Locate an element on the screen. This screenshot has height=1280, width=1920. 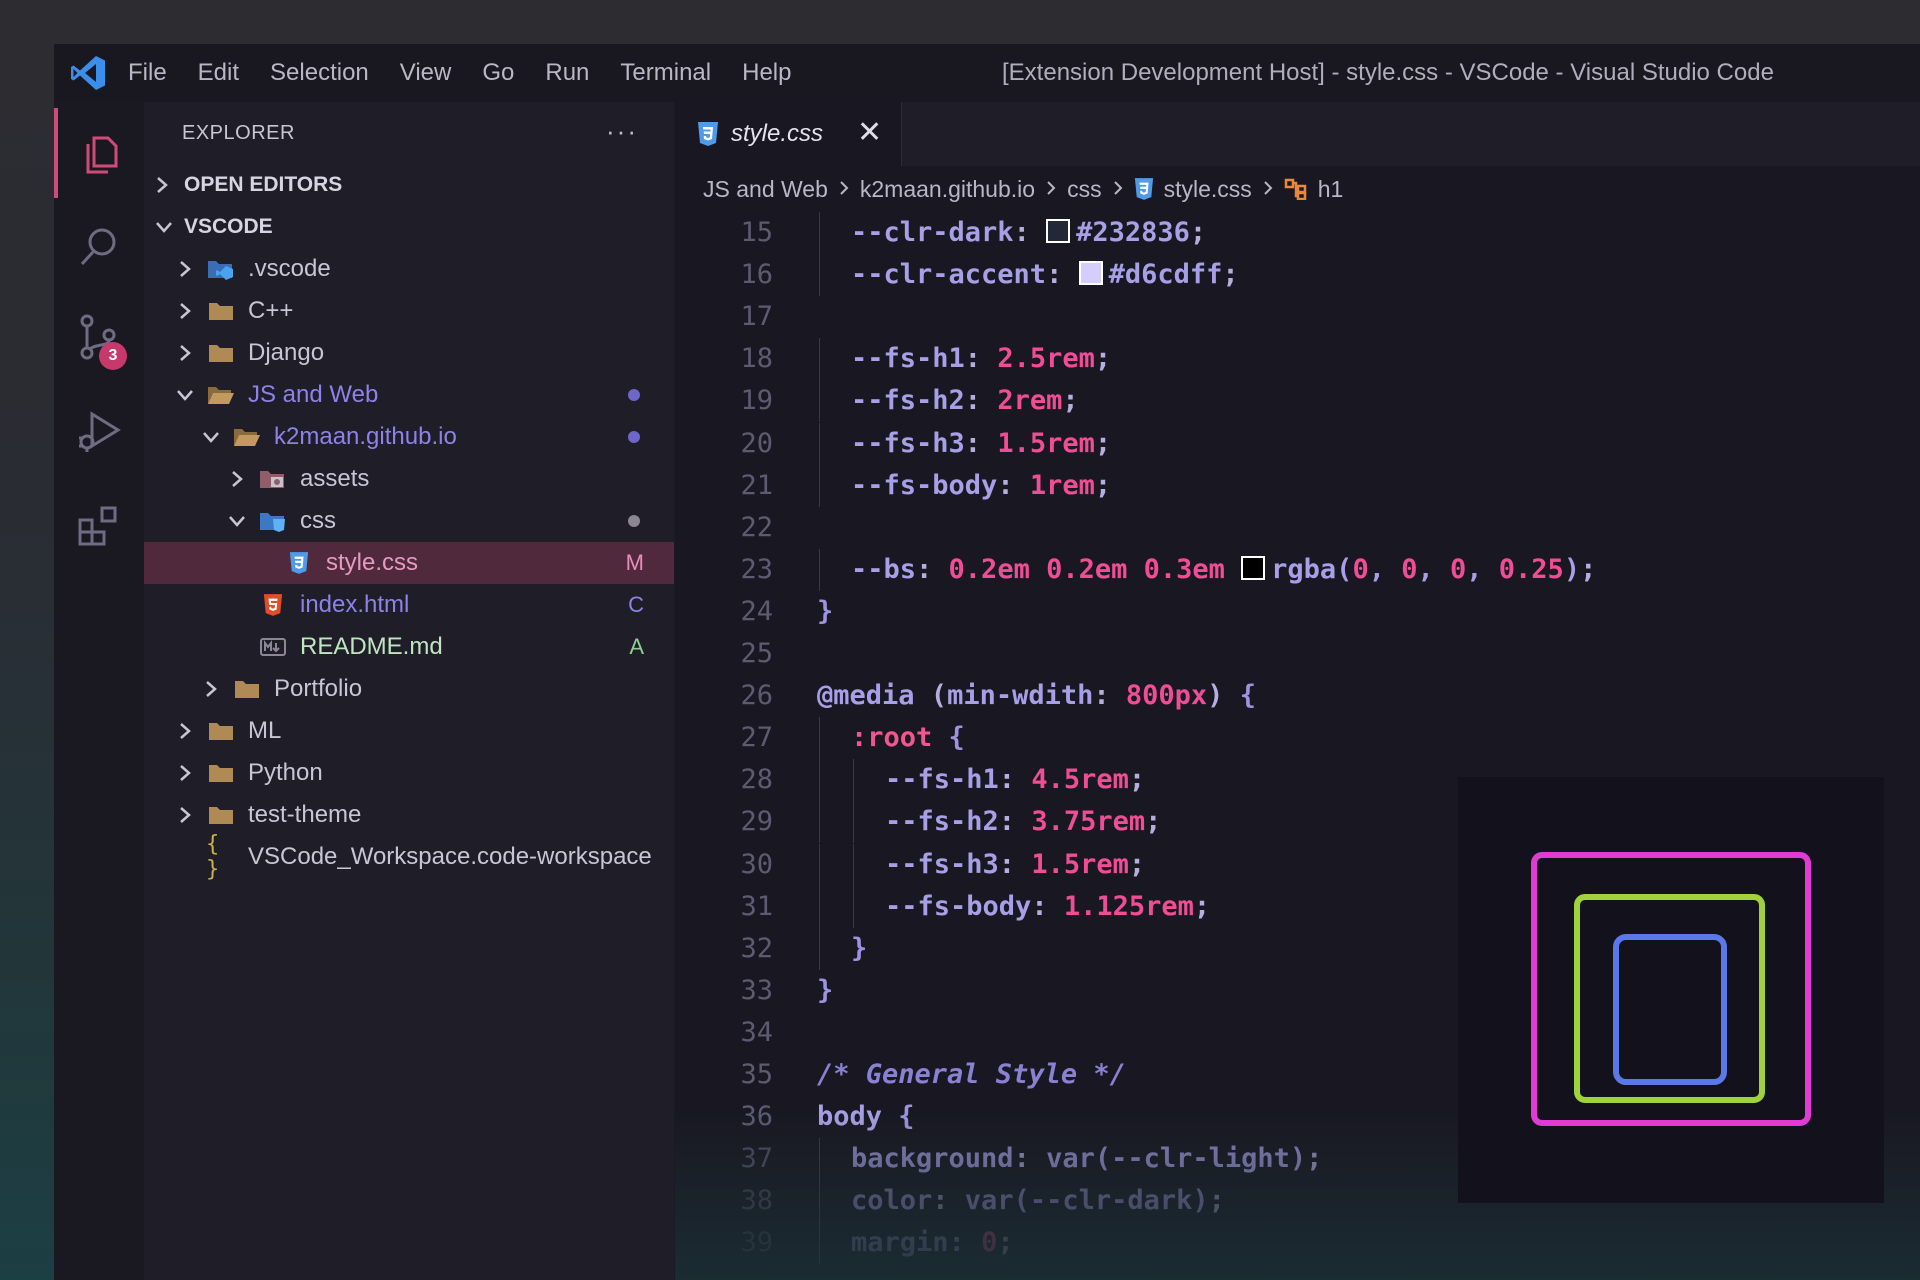
folder-item: css is located at coordinates (409, 521).